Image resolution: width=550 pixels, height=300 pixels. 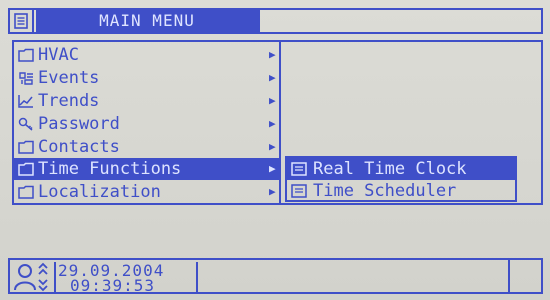 I want to click on trend-icon, so click(x=25, y=101).